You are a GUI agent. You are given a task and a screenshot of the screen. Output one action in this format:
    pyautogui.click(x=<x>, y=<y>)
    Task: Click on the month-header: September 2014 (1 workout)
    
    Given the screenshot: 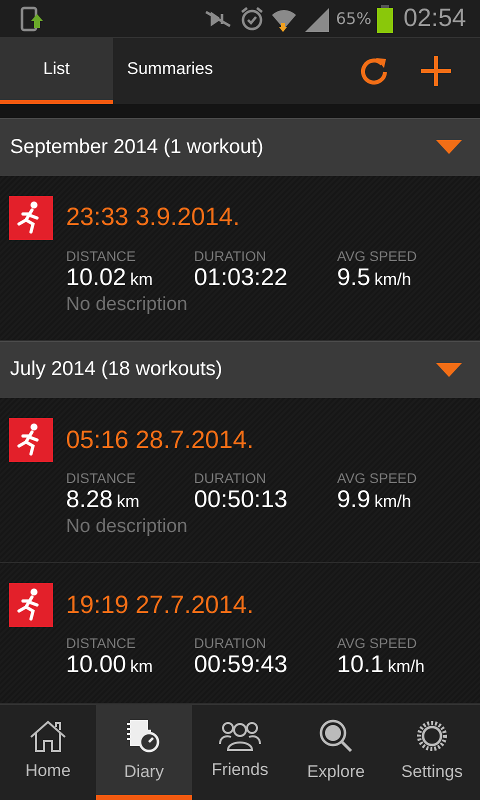 What is the action you would take?
    pyautogui.click(x=240, y=147)
    